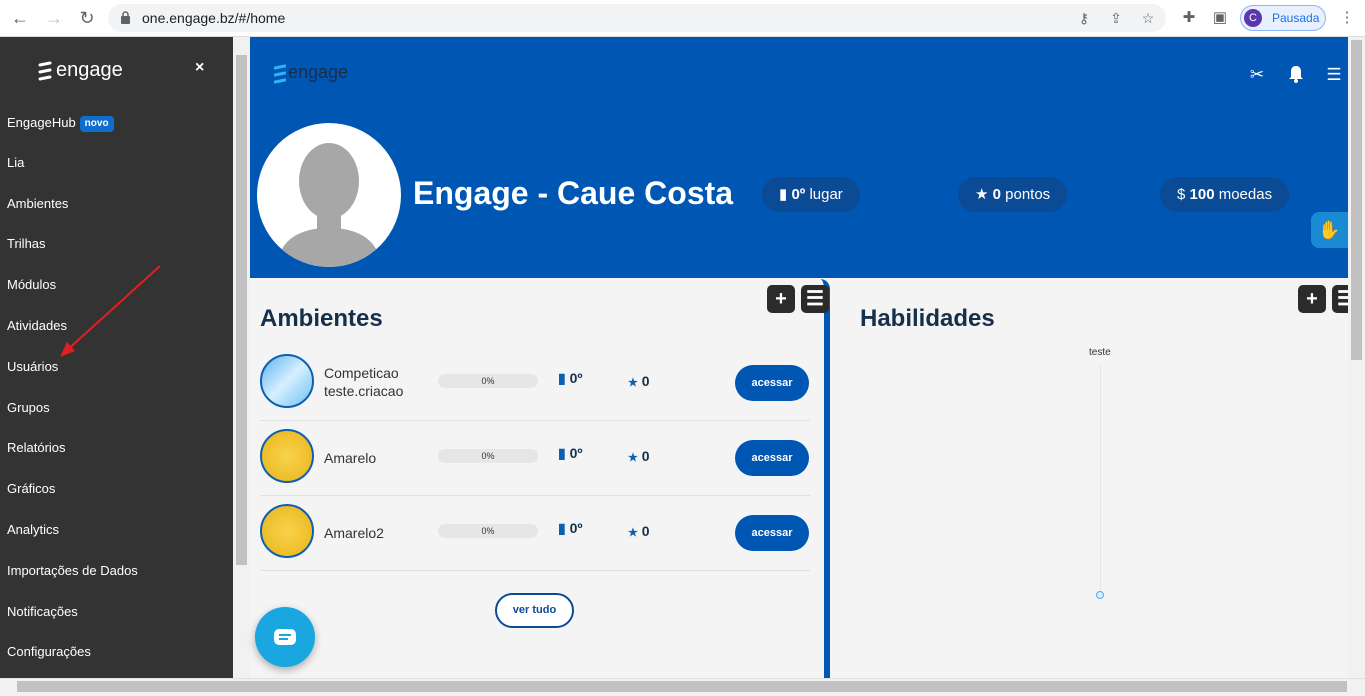 The width and height of the screenshot is (1365, 696). I want to click on sidebar-item-importacoes: Importações de Dados, so click(72, 571).